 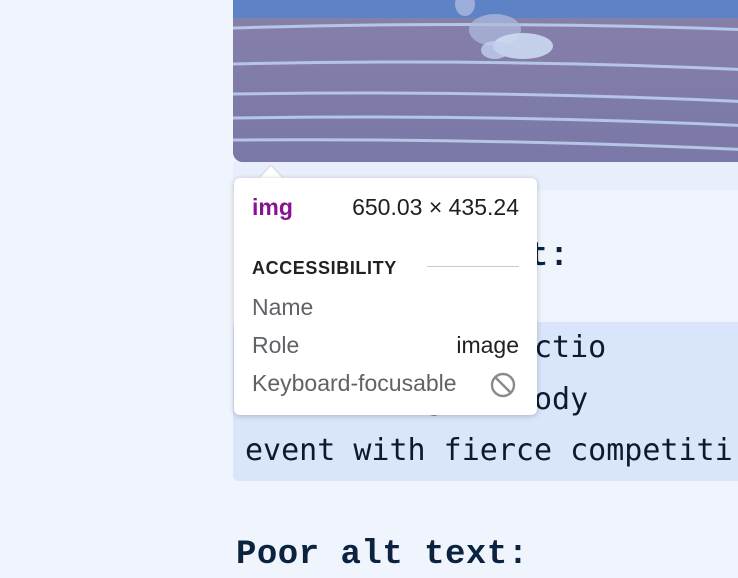 I want to click on poor-alt-heading: Poor alt text:, so click(x=382, y=555).